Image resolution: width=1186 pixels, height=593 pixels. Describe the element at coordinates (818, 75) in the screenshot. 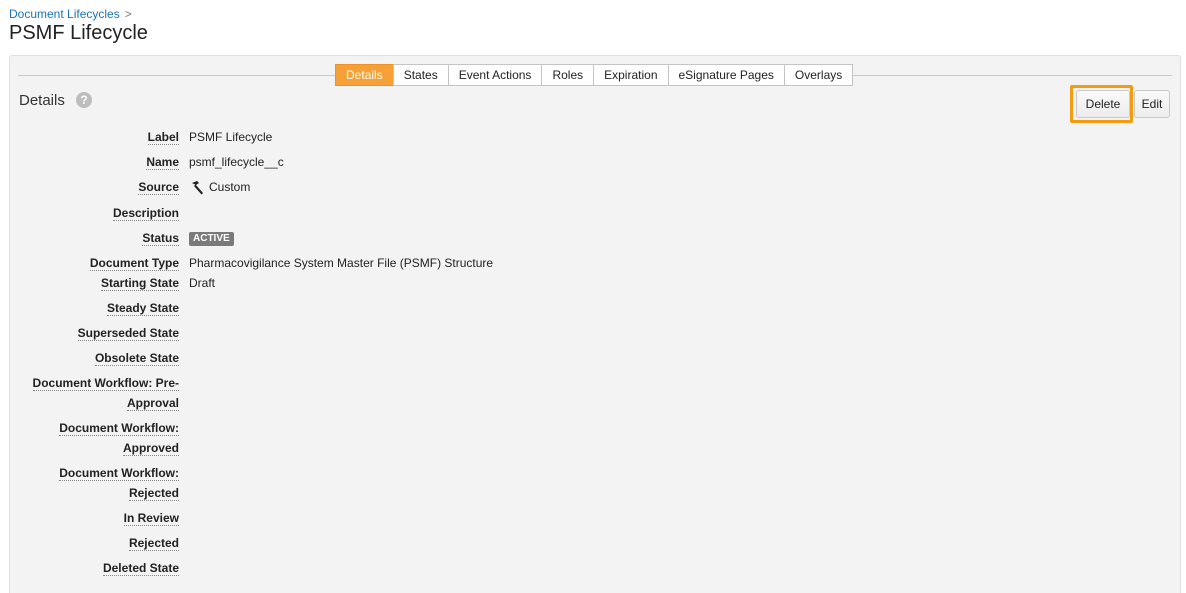

I see `tab-overlays: Overlays` at that location.